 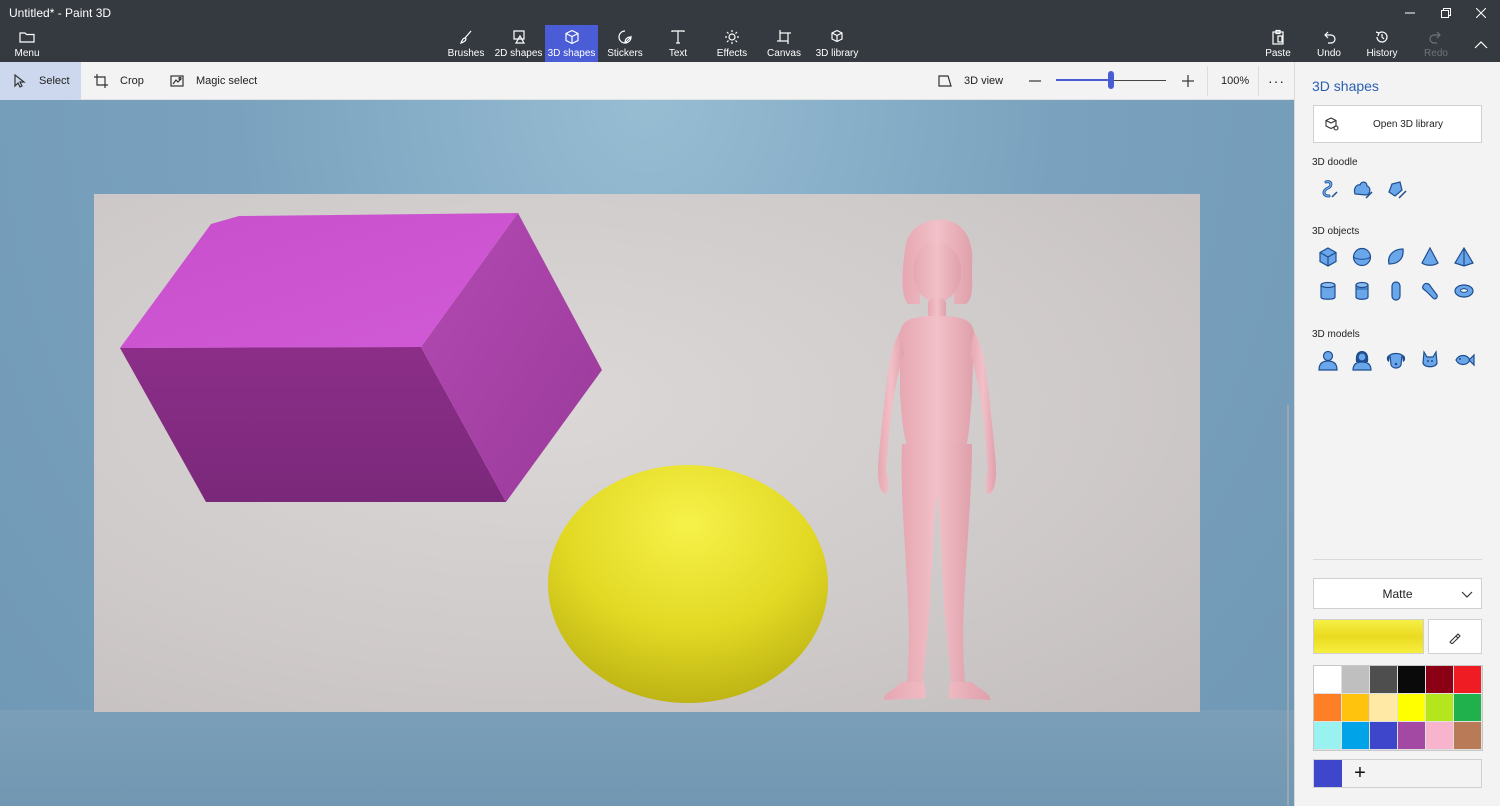 I want to click on 3d-library-icon, so click(x=1332, y=124).